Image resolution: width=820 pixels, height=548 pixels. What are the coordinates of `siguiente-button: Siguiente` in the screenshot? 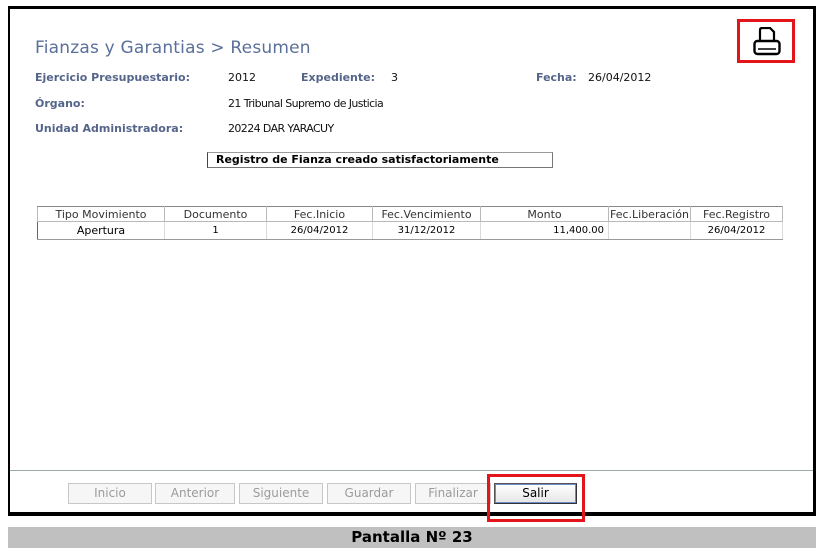 It's located at (281, 493).